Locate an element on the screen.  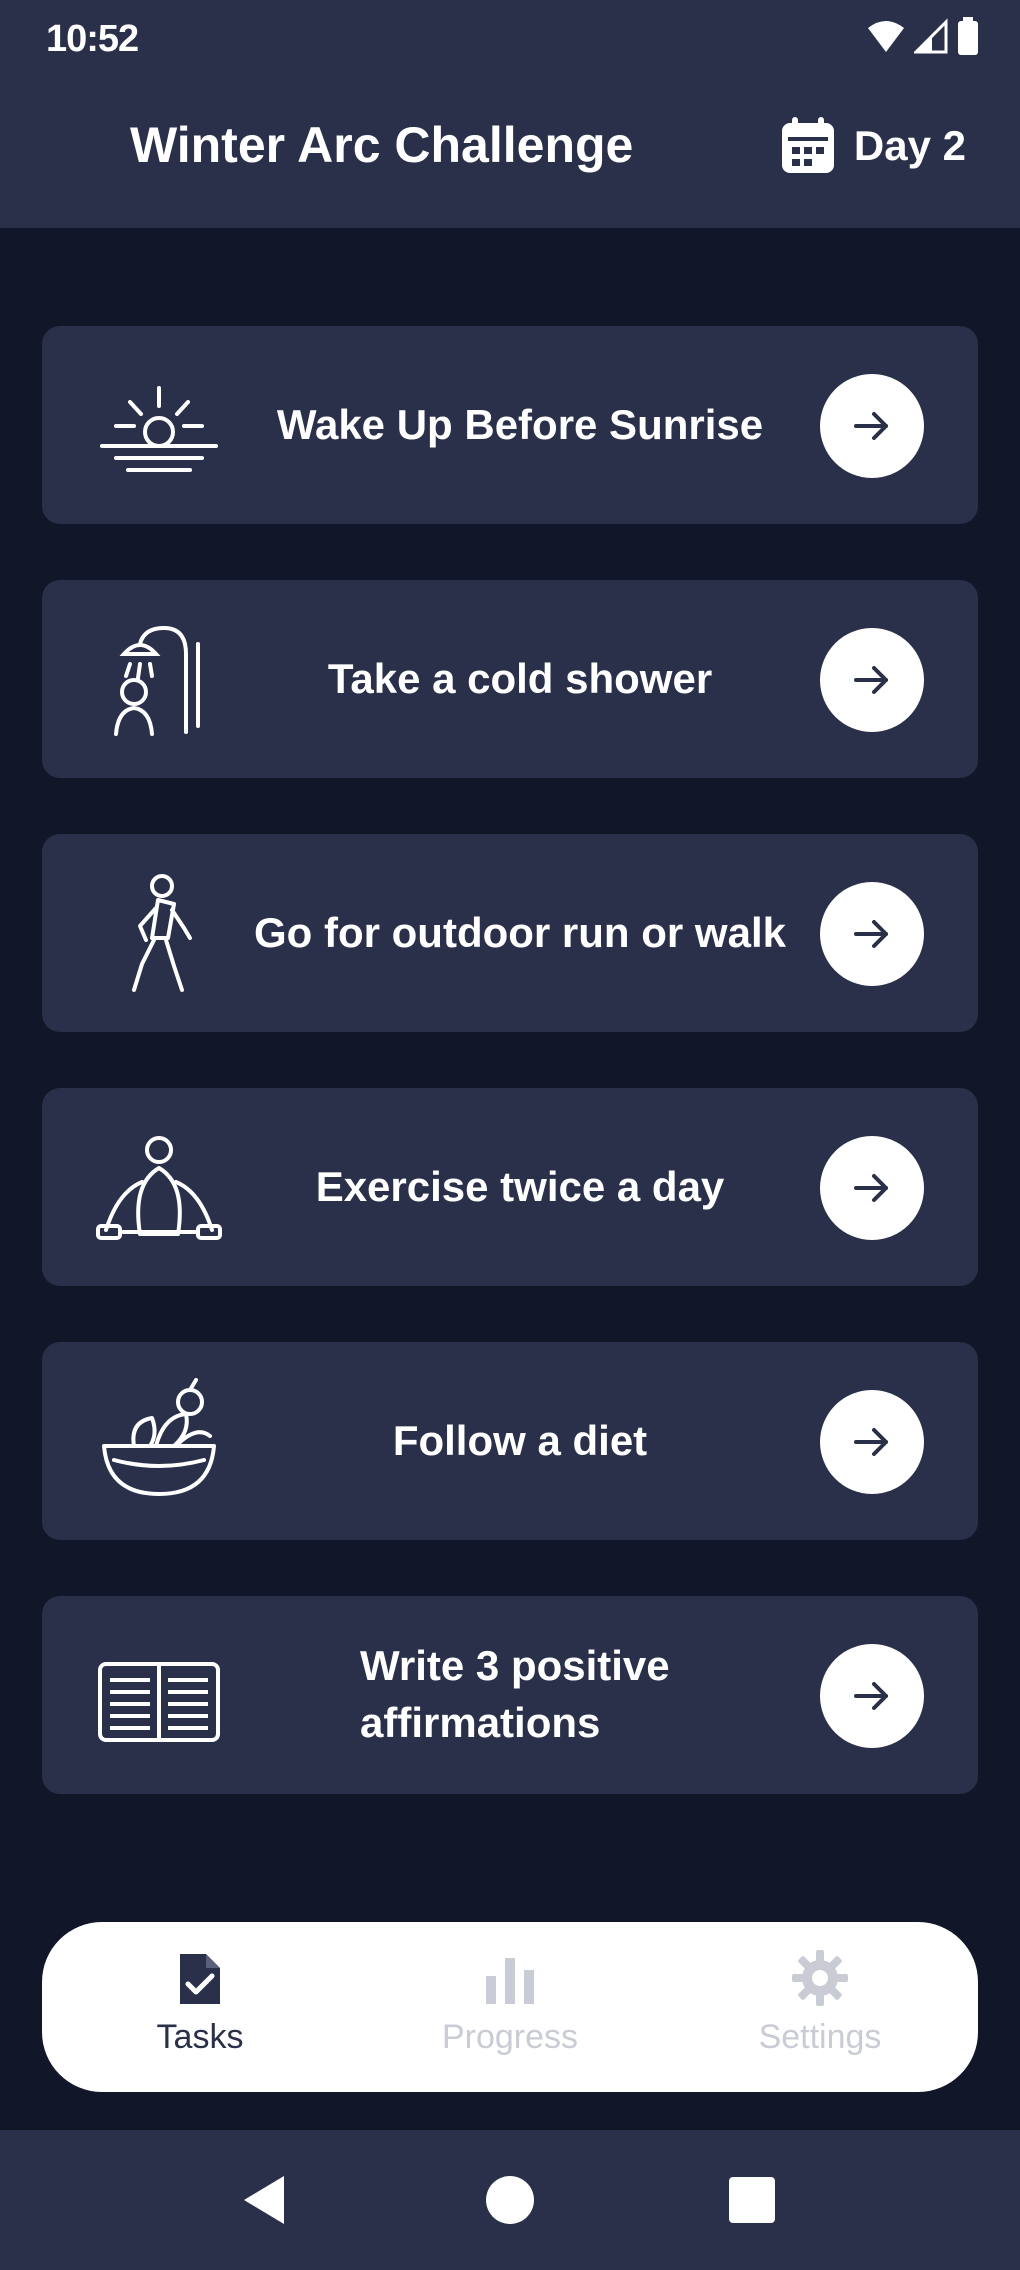
bottom-nav: Tasks Progress Settings is located at coordinates (510, 2007).